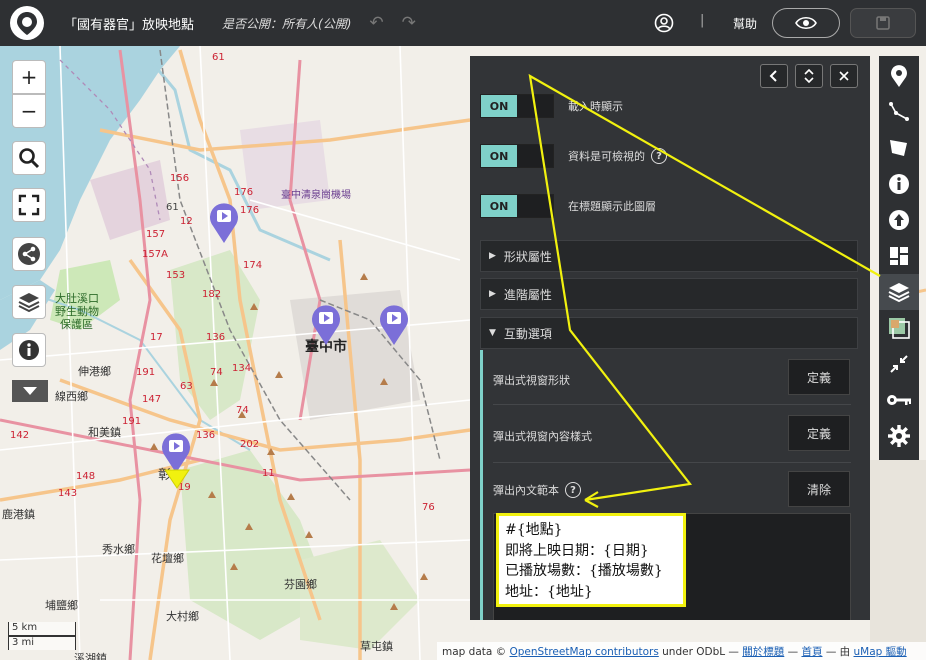 Image resolution: width=926 pixels, height=660 pixels. What do you see at coordinates (177, 479) in the screenshot?
I see `yellow-arrow-marker` at bounding box center [177, 479].